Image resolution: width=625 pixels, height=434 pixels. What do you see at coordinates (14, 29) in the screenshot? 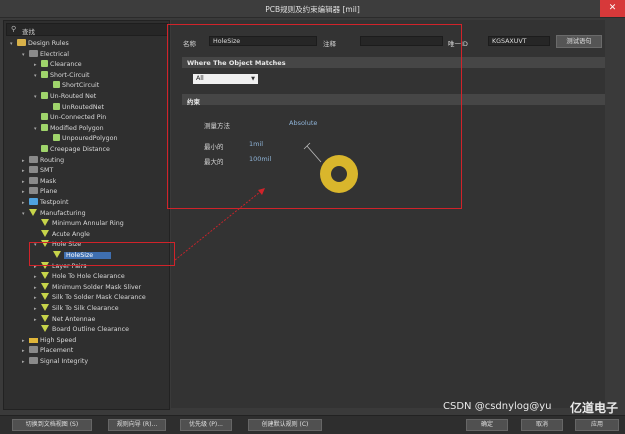
I see `search-icon: ⚲` at bounding box center [14, 29].